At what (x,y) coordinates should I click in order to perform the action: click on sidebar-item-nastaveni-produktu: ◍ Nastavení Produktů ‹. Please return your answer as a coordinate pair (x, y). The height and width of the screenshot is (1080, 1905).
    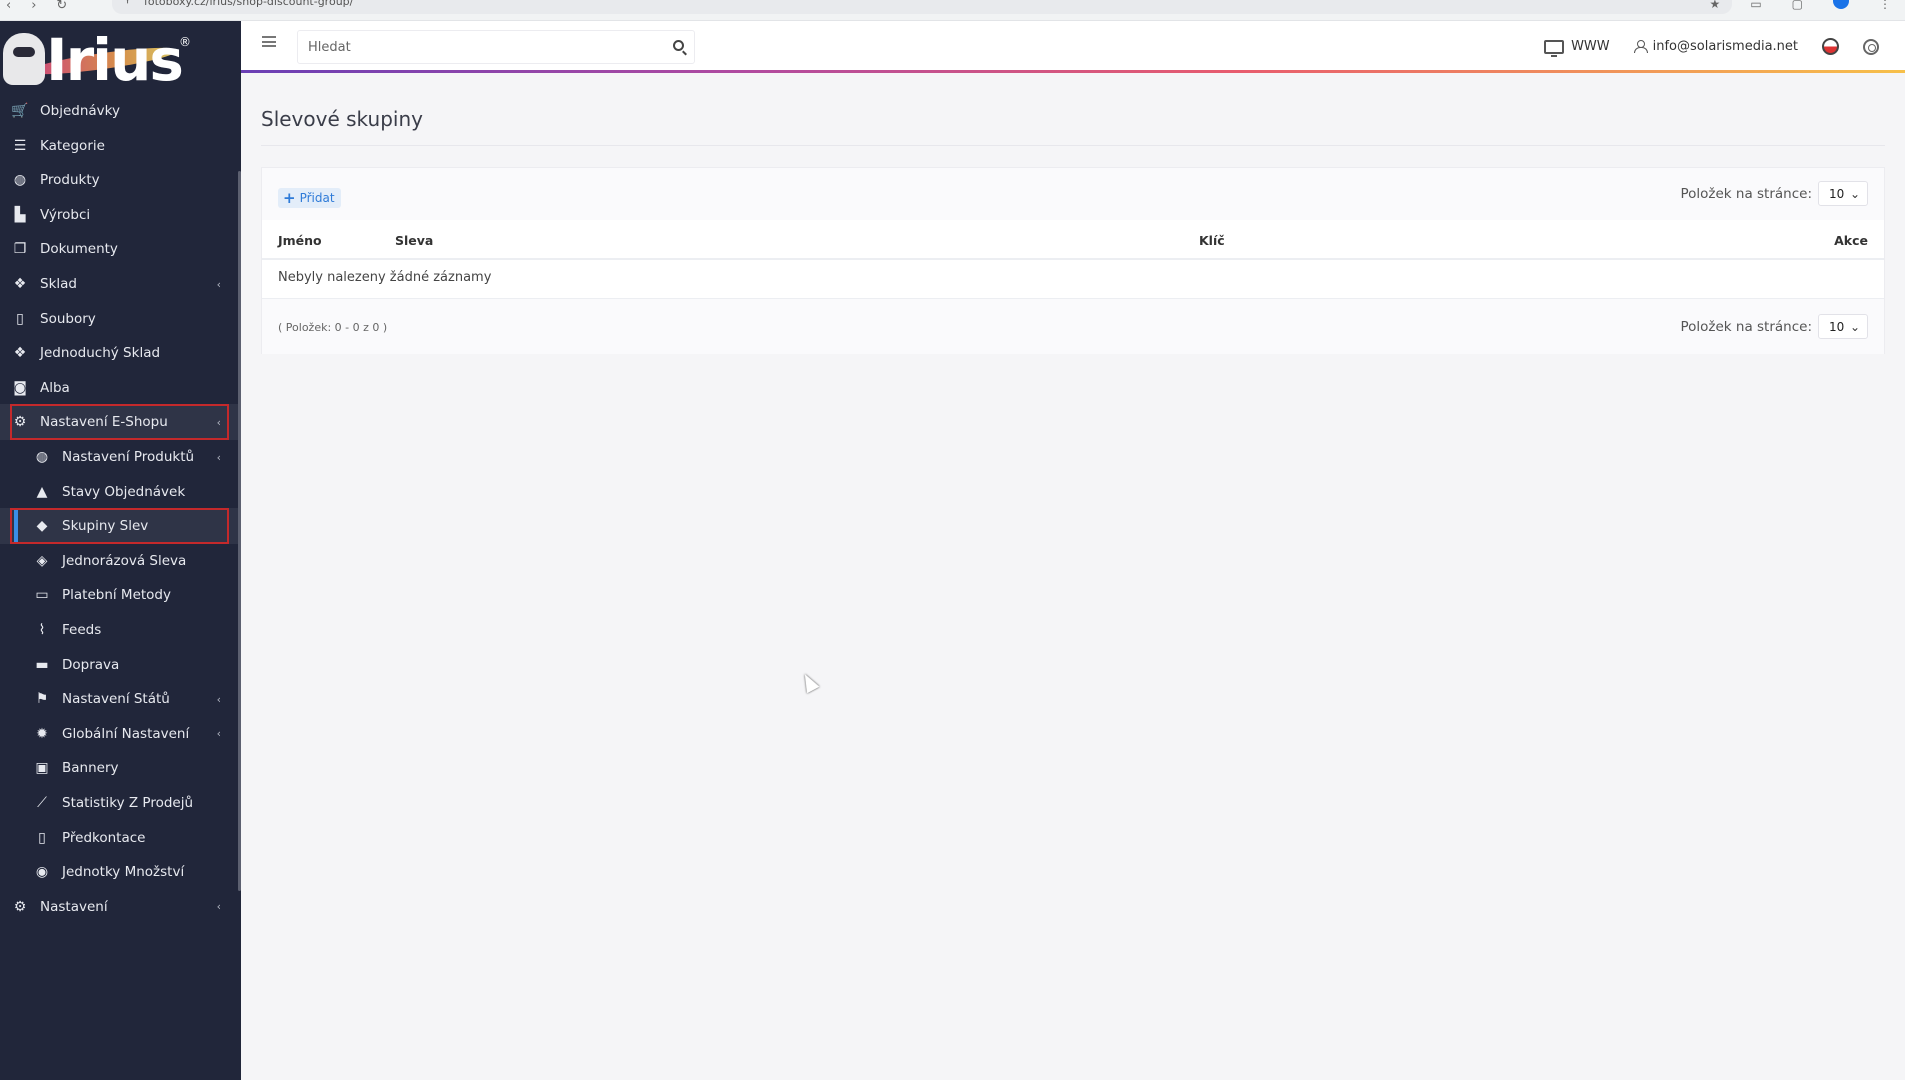
    Looking at the image, I should click on (120, 457).